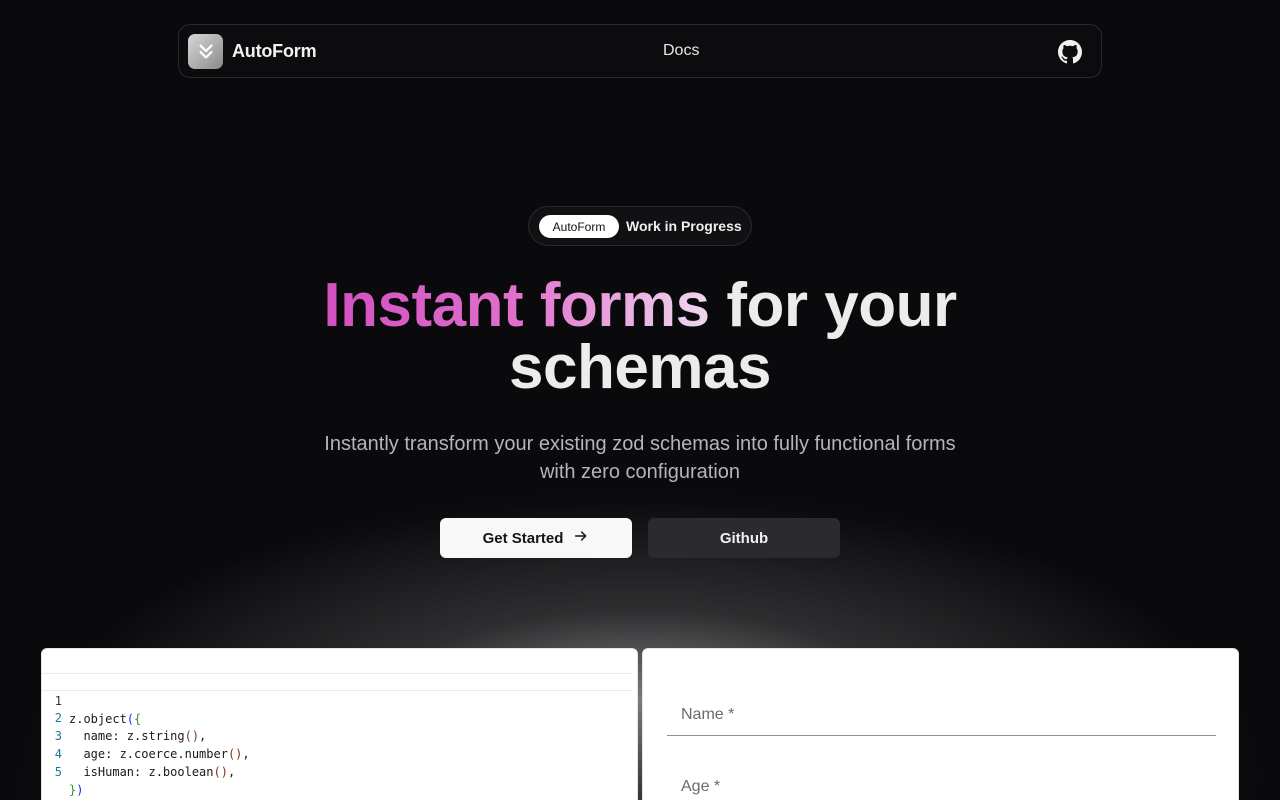 This screenshot has height=800, width=1280. I want to click on top-navbar: AutoForm Docs, so click(640, 51).